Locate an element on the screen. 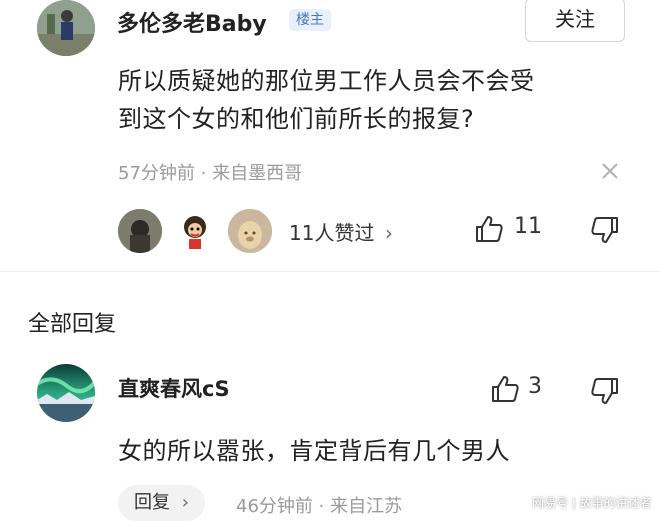 The height and width of the screenshot is (521, 660). likers-summary: 11人赞过 › is located at coordinates (341, 231).